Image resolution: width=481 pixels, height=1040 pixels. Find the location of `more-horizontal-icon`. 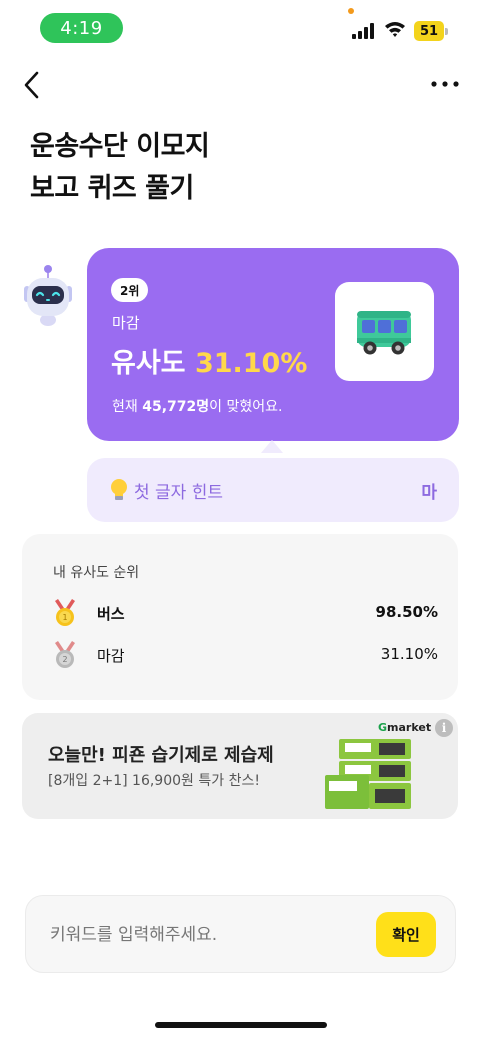

more-horizontal-icon is located at coordinates (445, 84).